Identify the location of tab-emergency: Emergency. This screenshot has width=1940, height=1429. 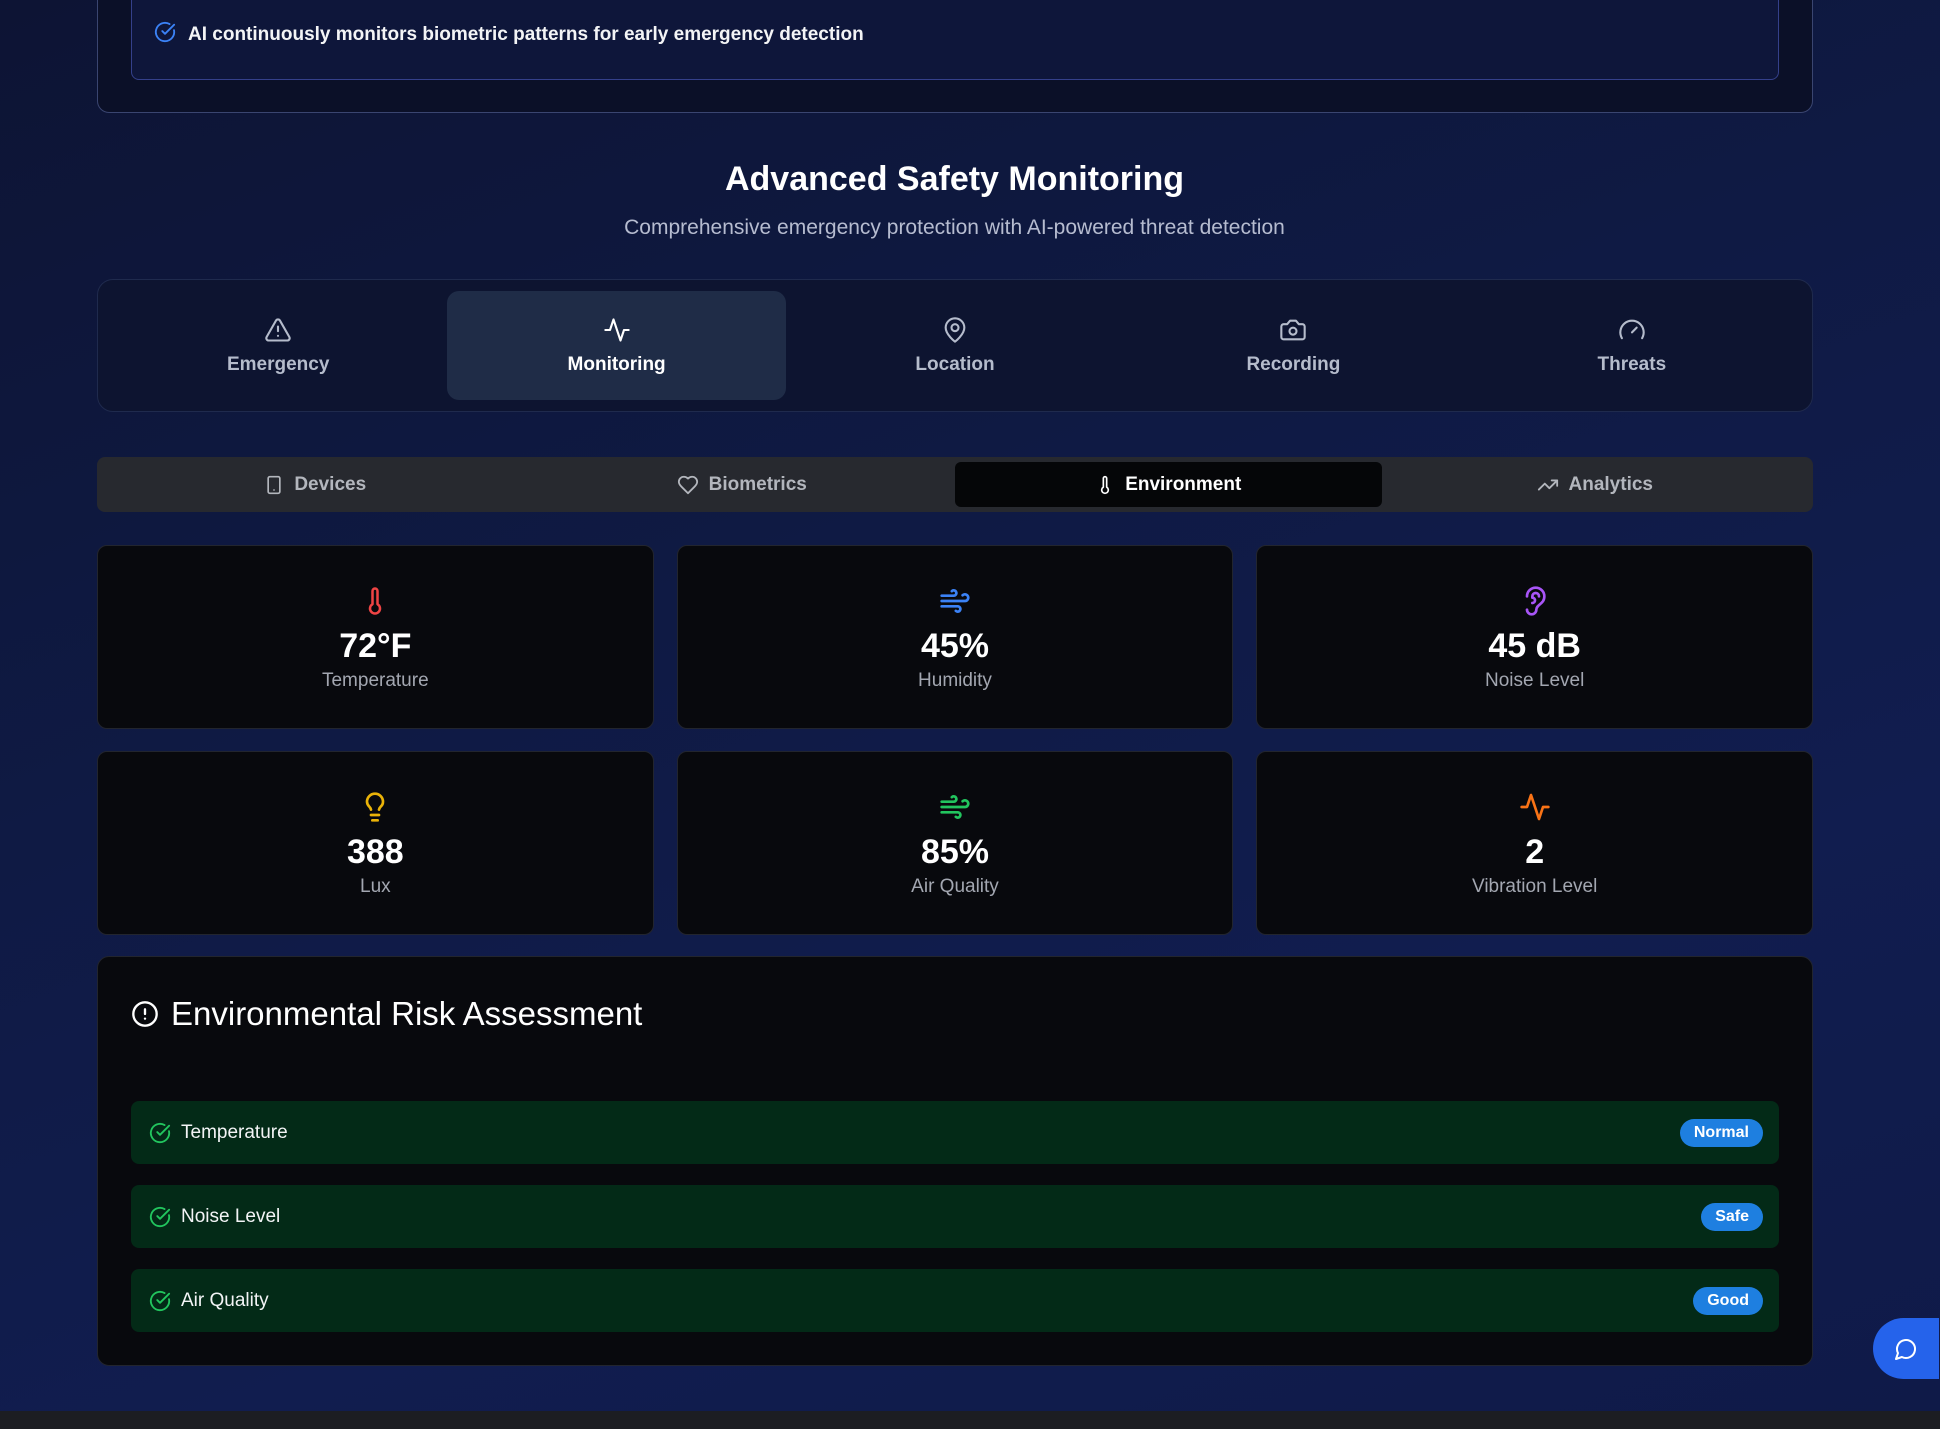
(278, 345).